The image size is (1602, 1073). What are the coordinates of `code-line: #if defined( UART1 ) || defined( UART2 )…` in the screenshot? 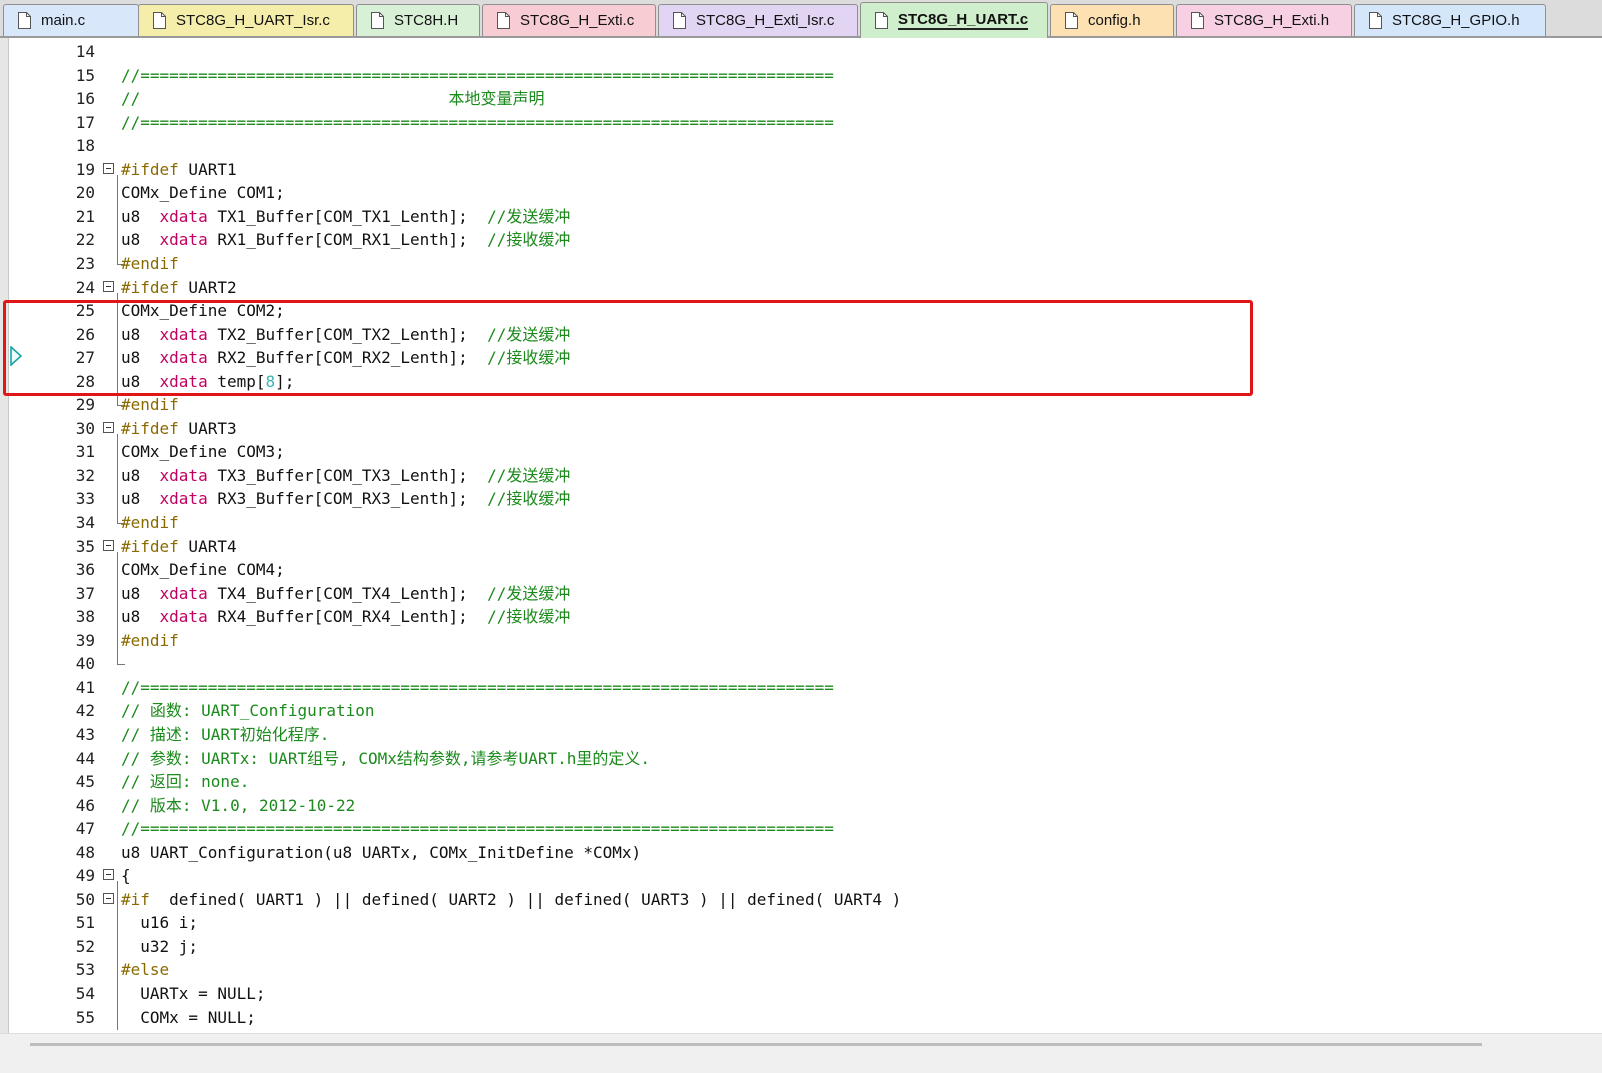 It's located at (511, 900).